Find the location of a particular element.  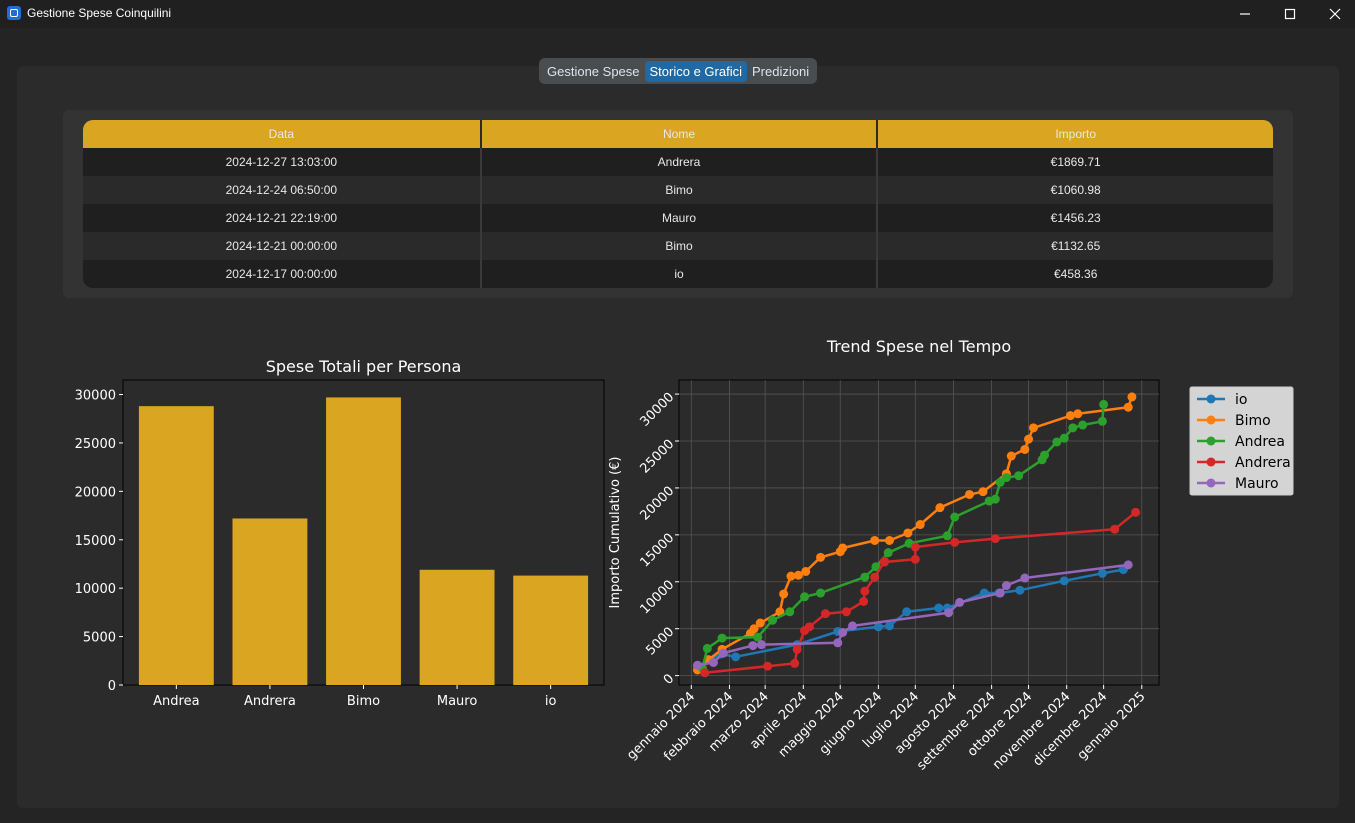

y-tick-label: 0 is located at coordinates (112, 686).